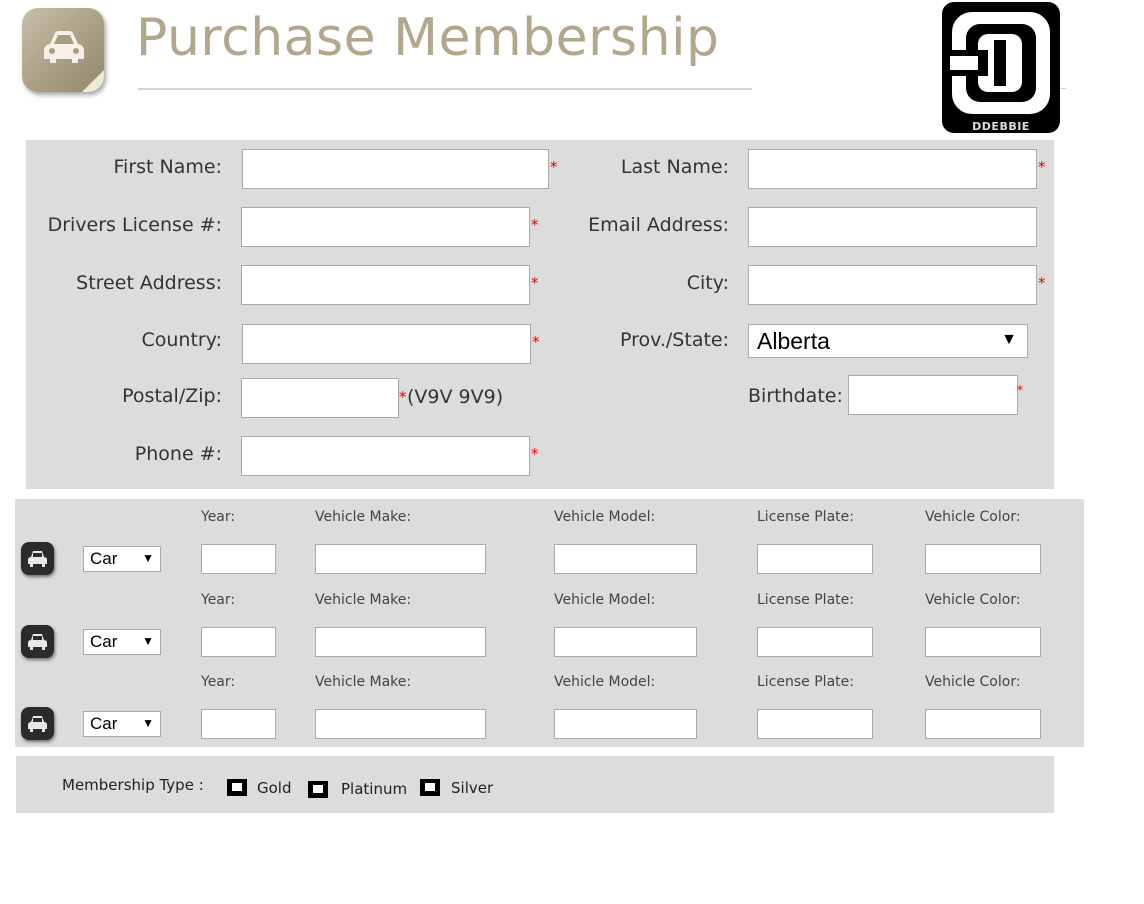  What do you see at coordinates (63, 50) in the screenshot?
I see `app-car-icon` at bounding box center [63, 50].